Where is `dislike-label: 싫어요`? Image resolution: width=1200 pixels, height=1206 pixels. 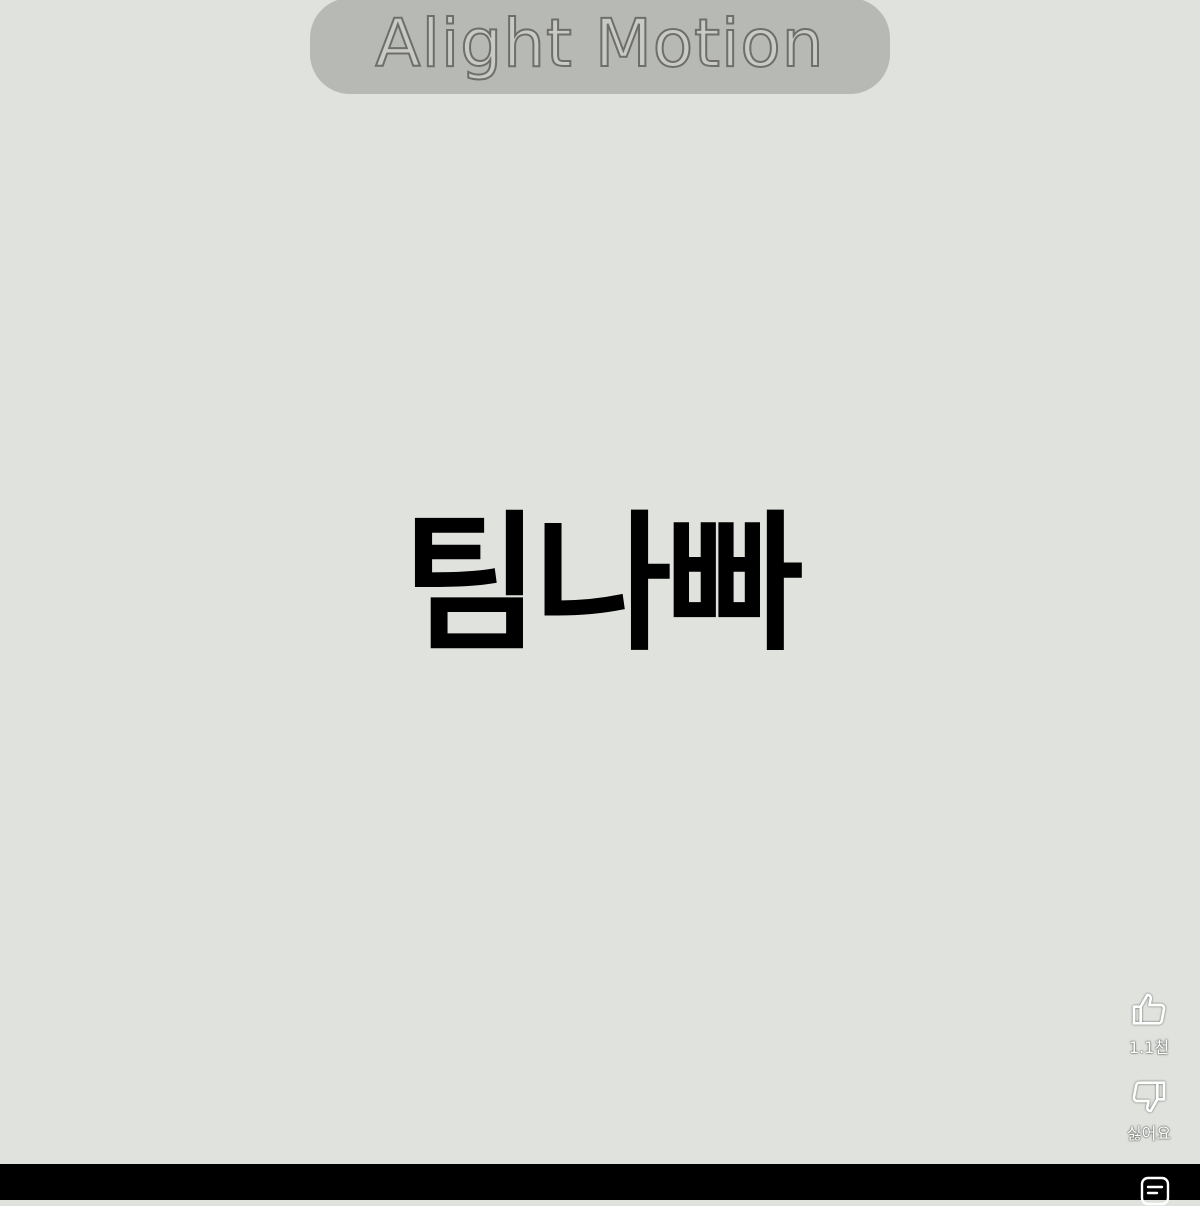 dislike-label: 싫어요 is located at coordinates (1149, 1133).